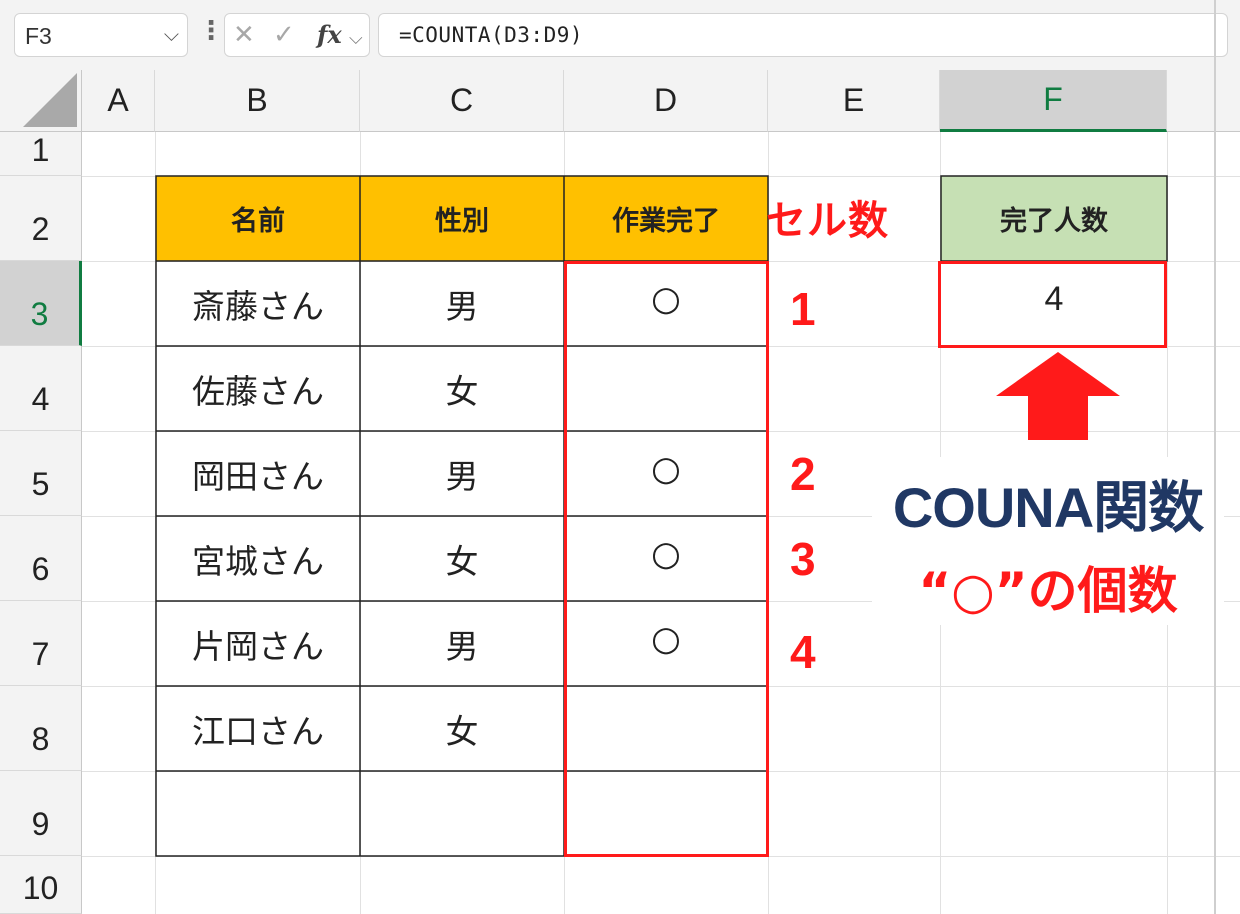 This screenshot has width=1240, height=914. What do you see at coordinates (803, 474) in the screenshot?
I see `count-number: 2` at bounding box center [803, 474].